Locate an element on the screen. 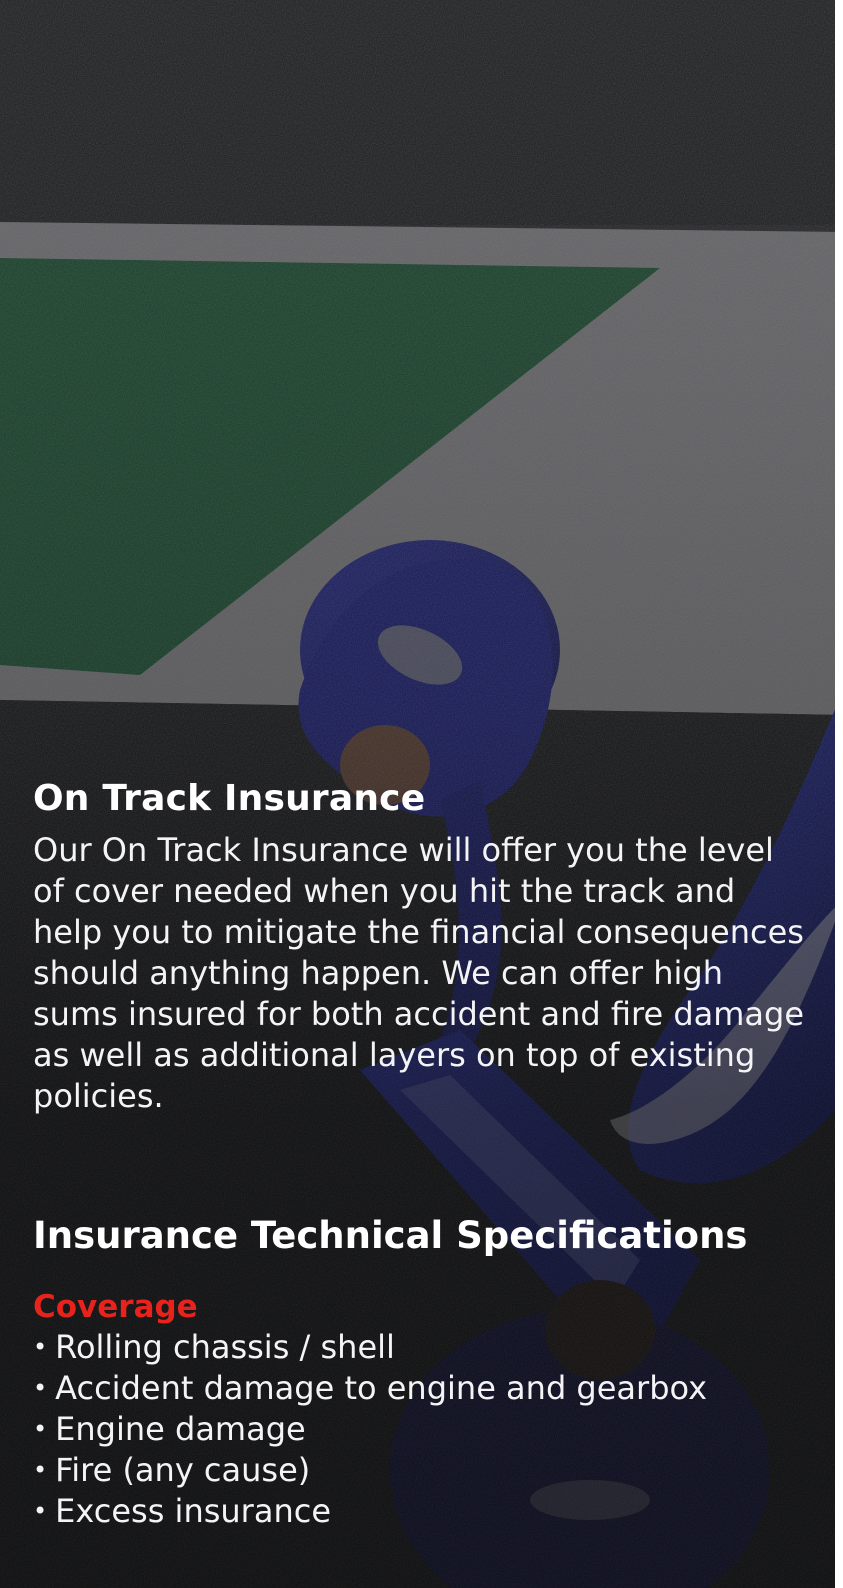 This screenshot has height=1588, width=843. coverage-item: • Fire (any cause) is located at coordinates (172, 1470).